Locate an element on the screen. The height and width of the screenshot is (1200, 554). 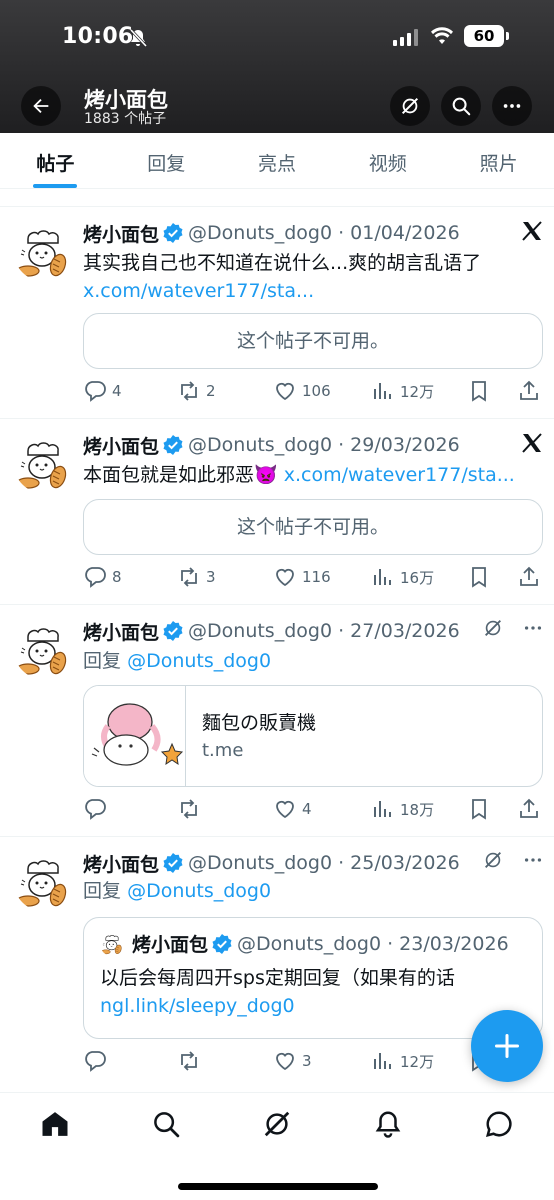
post-text: 其实我自己也不知道在说什么...爽的胡言乱语了 is located at coordinates (282, 263).